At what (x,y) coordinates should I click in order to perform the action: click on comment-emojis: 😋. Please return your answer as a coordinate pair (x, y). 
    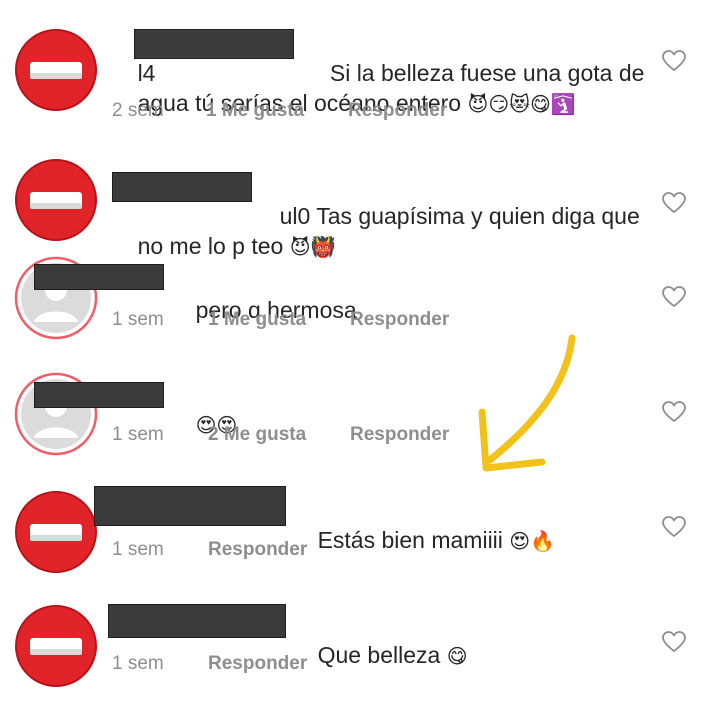
    Looking at the image, I should click on (457, 657).